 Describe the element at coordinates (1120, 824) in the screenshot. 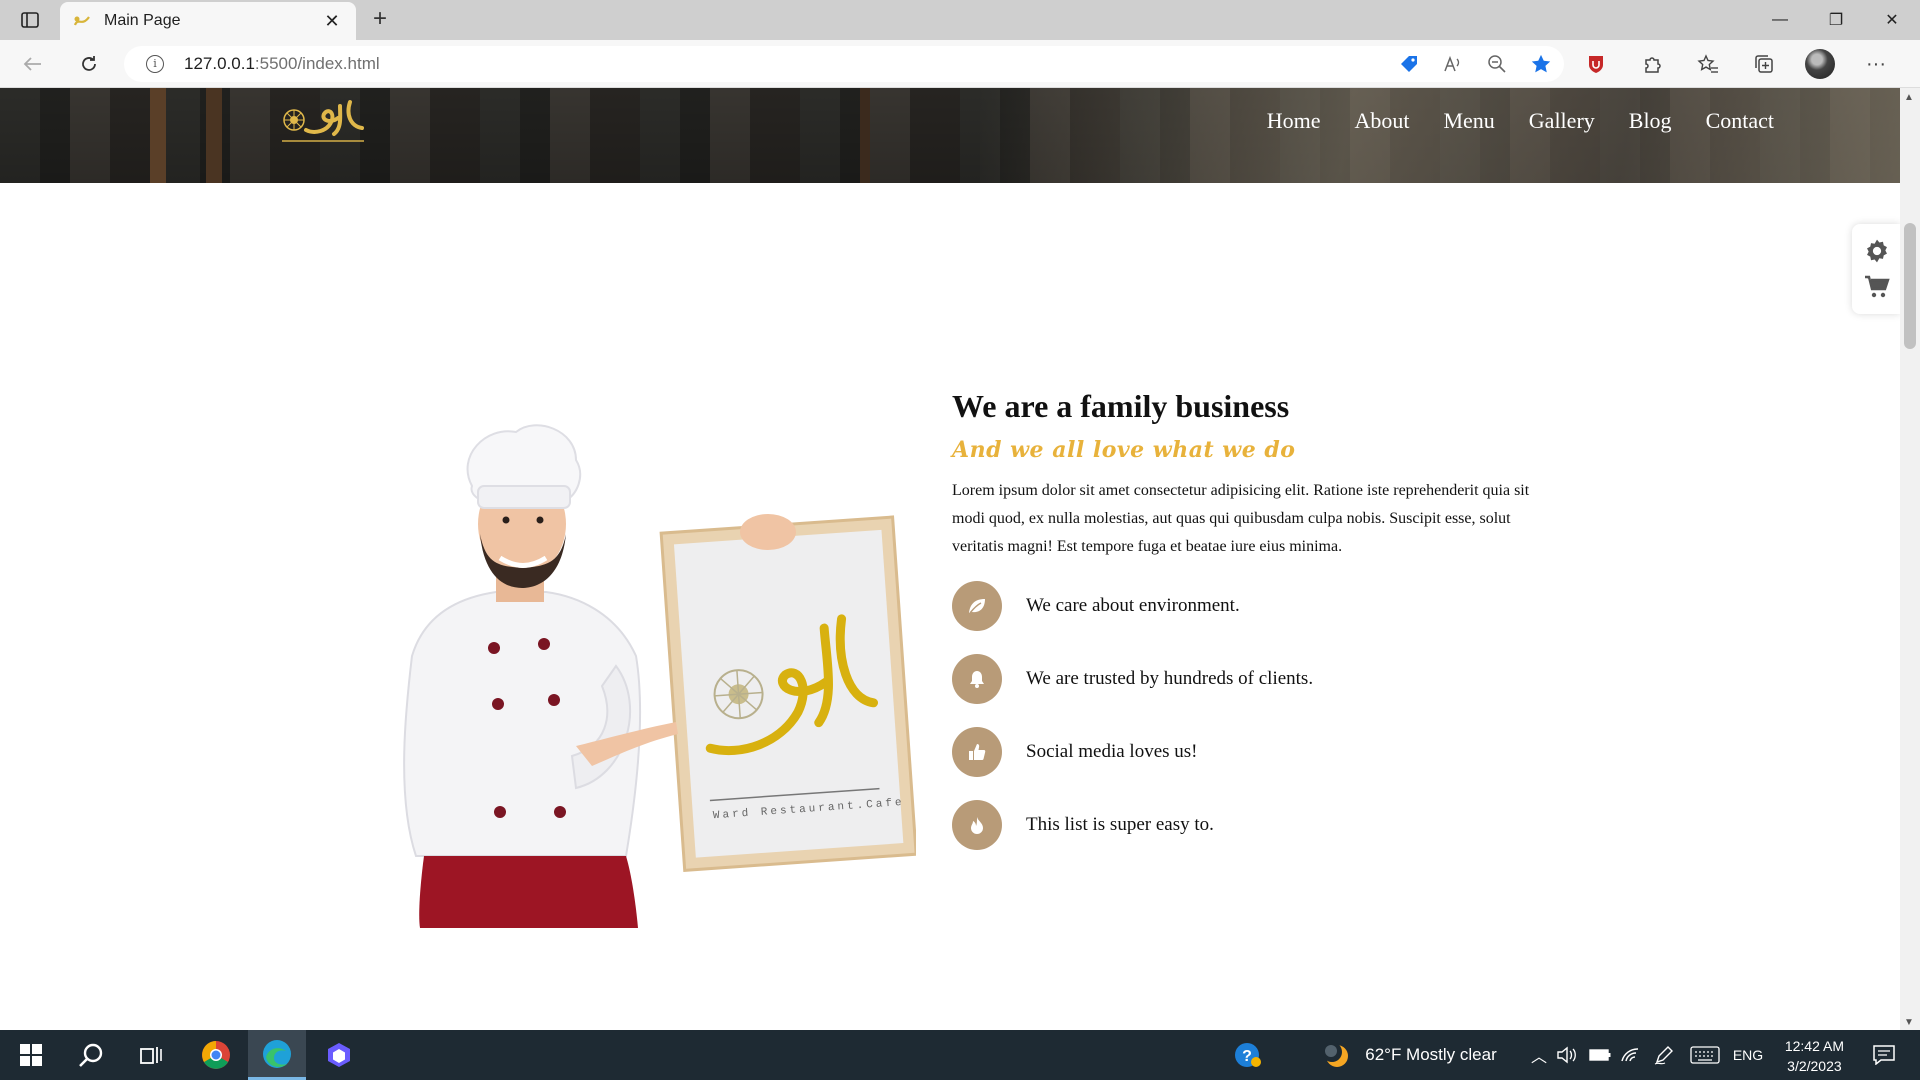

I see `feature-text: This list is super easy to.` at that location.